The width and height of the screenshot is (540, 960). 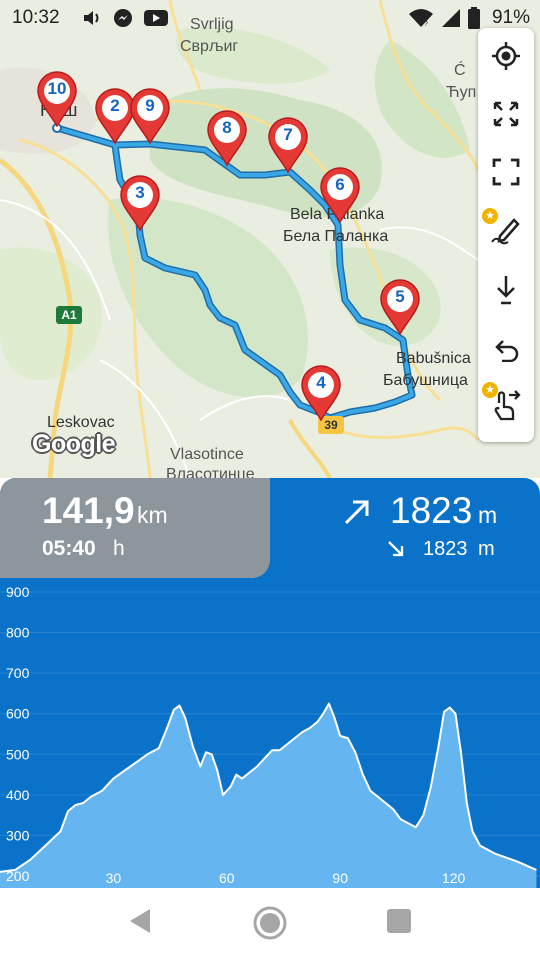 What do you see at coordinates (18, 876) in the screenshot?
I see `y-tick-label: 200` at bounding box center [18, 876].